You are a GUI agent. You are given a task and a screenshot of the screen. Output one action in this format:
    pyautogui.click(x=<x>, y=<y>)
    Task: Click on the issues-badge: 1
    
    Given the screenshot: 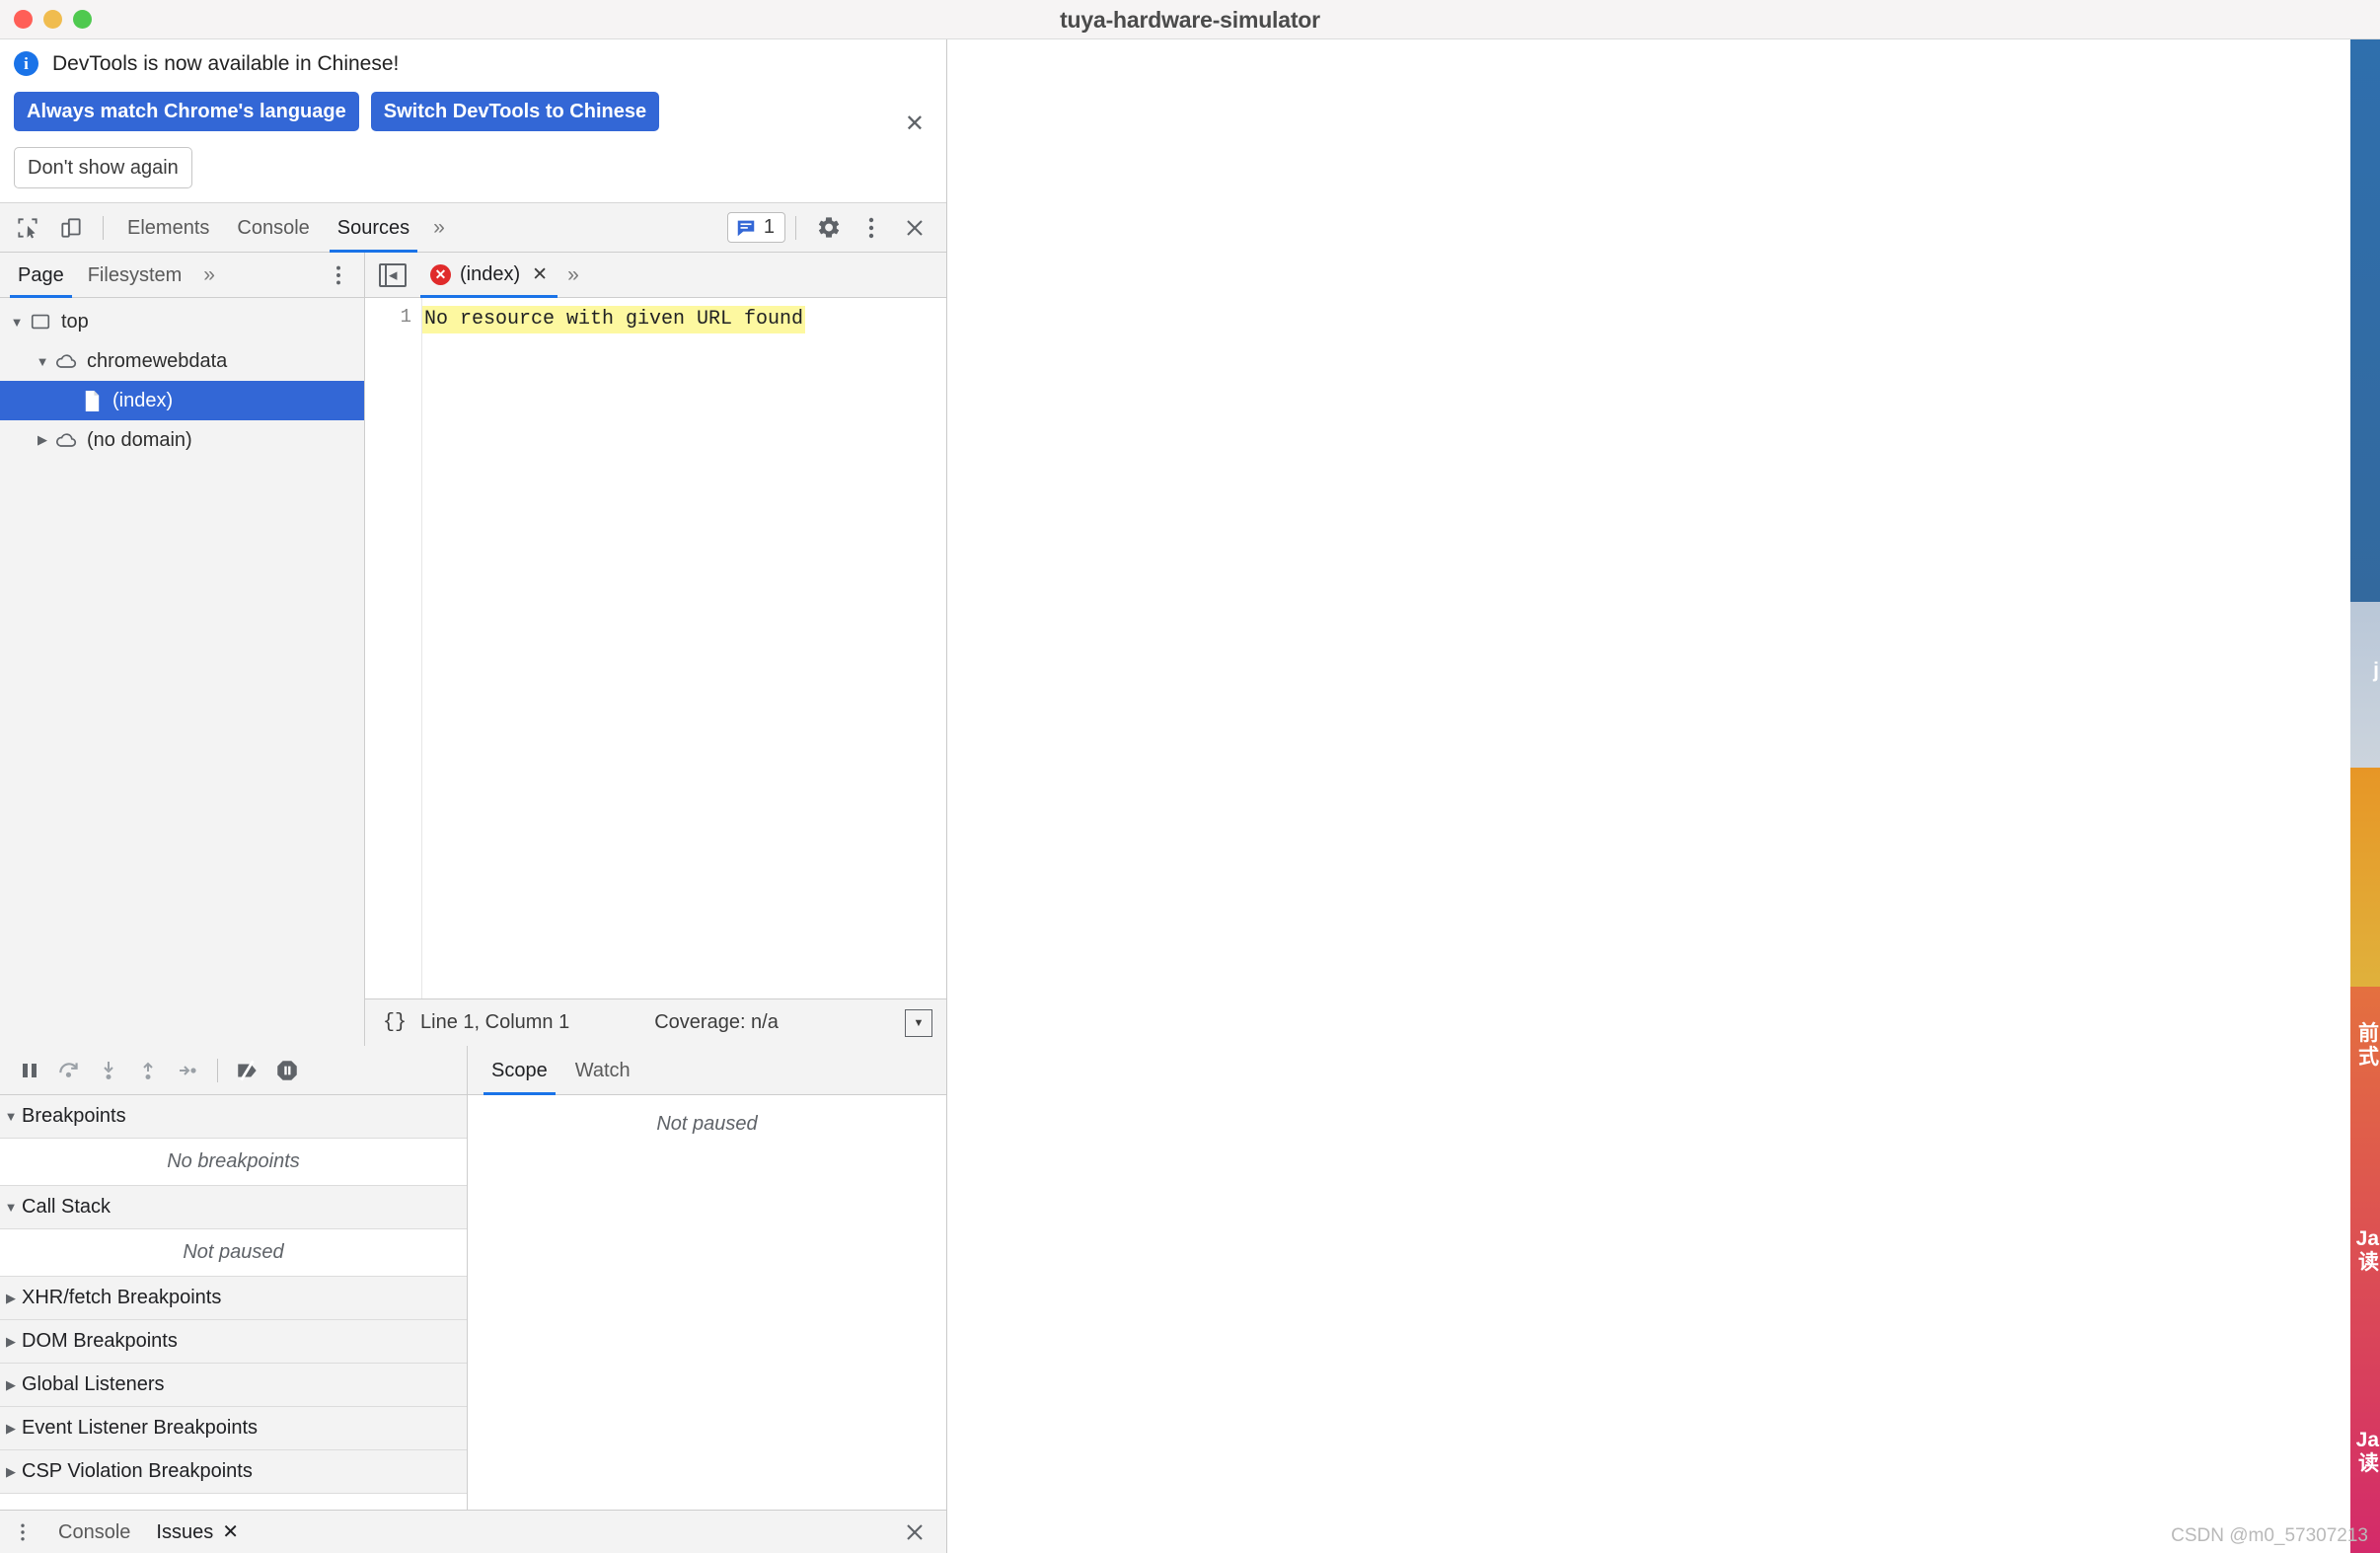 What is the action you would take?
    pyautogui.click(x=755, y=228)
    